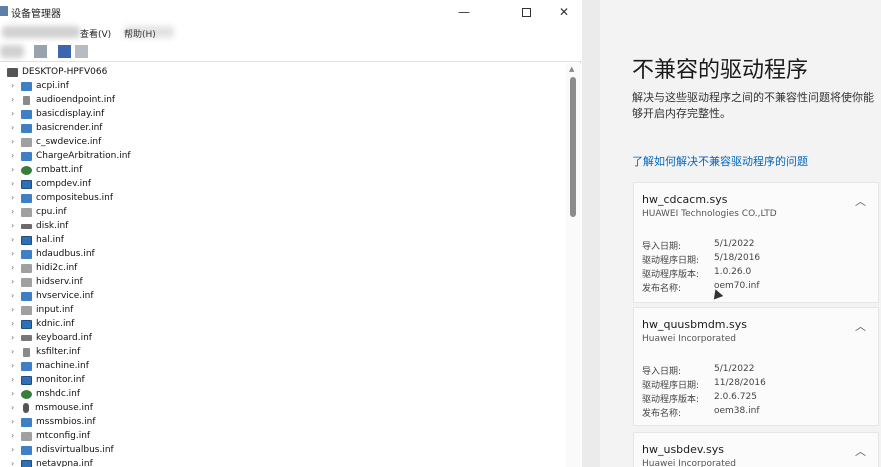  Describe the element at coordinates (280, 422) in the screenshot. I see `tree-item: › mssmbios.inf` at that location.